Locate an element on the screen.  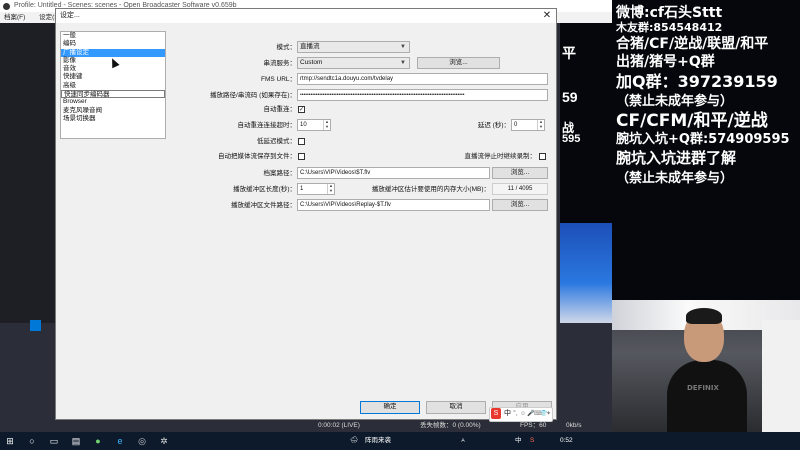
ime-toolbar: S 中 °, ☺ 🎤 ⌨ 👕 ✦ is located at coordinates (521, 414).